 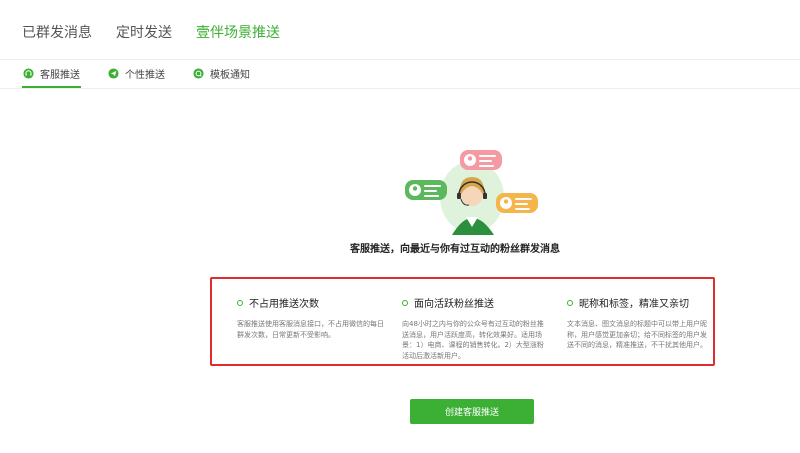 What do you see at coordinates (400, 88) in the screenshot?
I see `sub-tabs-divider` at bounding box center [400, 88].